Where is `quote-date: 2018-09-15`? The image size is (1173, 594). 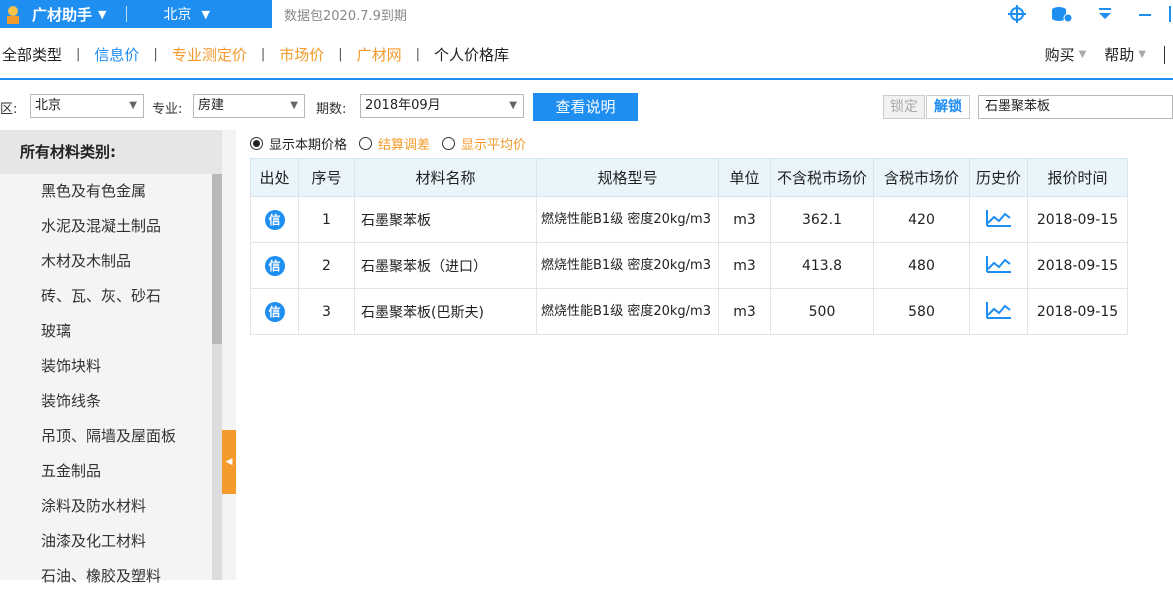
quote-date: 2018-09-15 is located at coordinates (1077, 265).